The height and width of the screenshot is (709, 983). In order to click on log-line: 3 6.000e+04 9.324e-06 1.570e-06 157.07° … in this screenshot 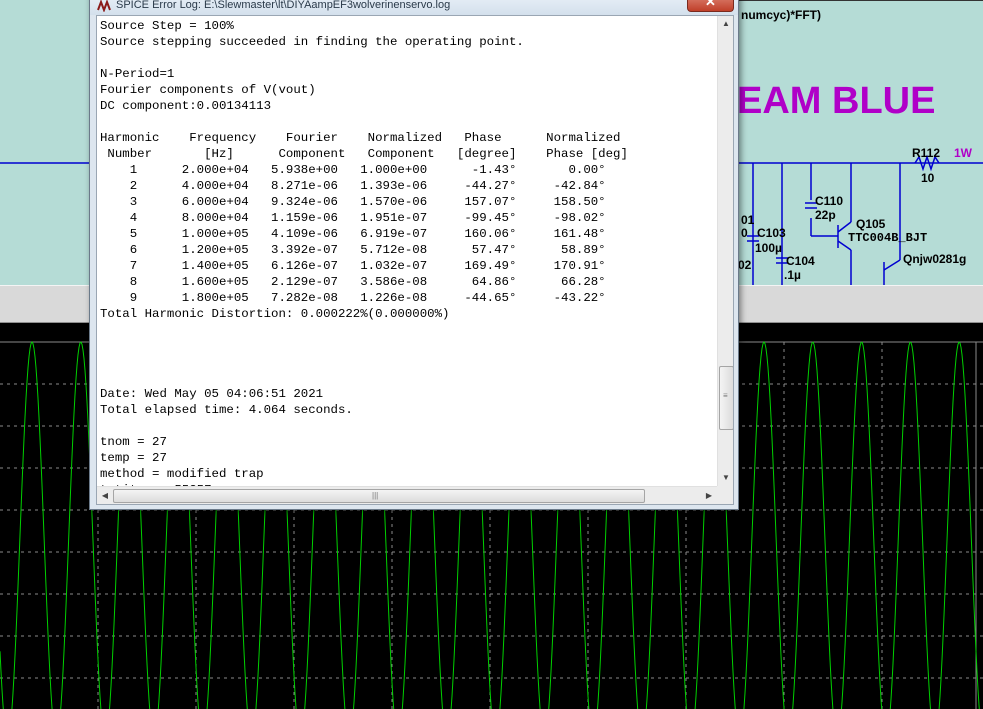, I will do `click(353, 202)`.